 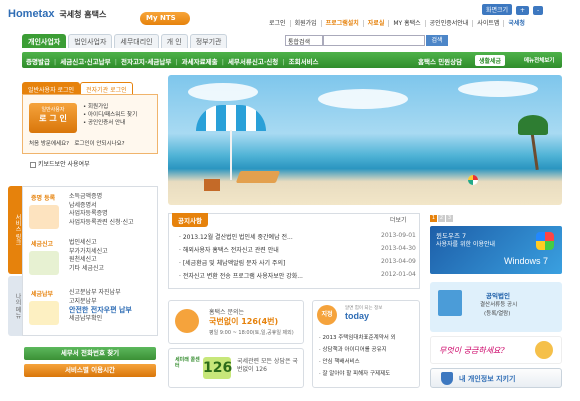 I want to click on life-tax-button: 생활세금, so click(x=490, y=60).